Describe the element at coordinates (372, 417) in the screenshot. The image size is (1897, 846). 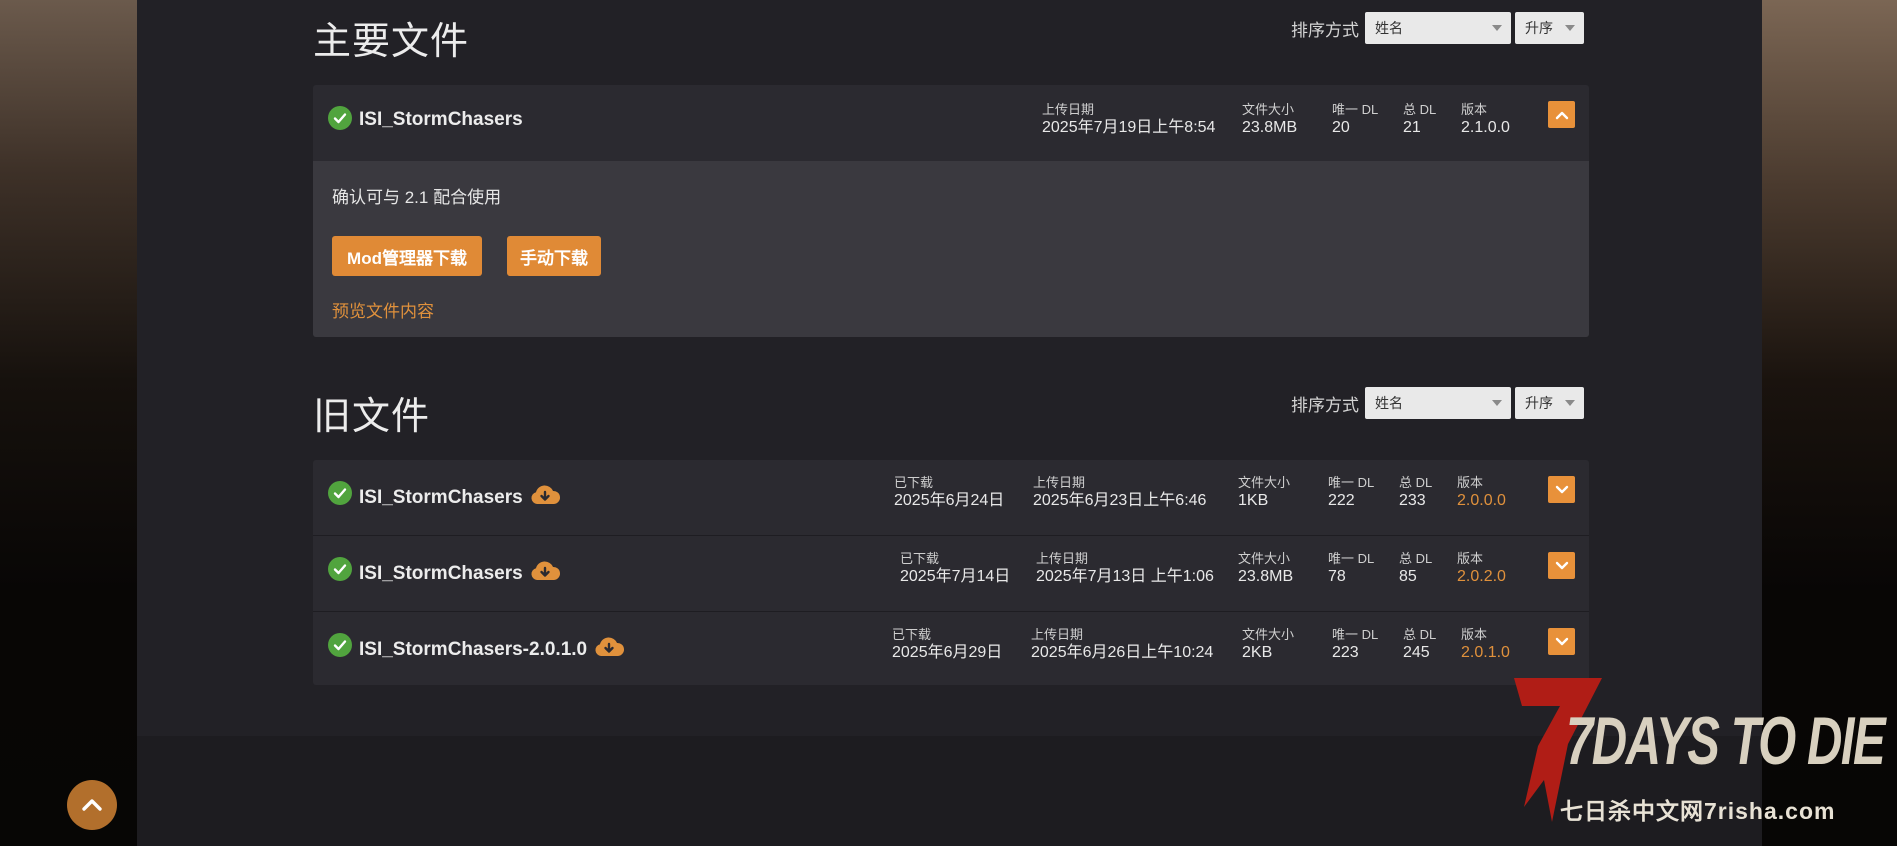
I see `old-files-title: 旧文件` at that location.